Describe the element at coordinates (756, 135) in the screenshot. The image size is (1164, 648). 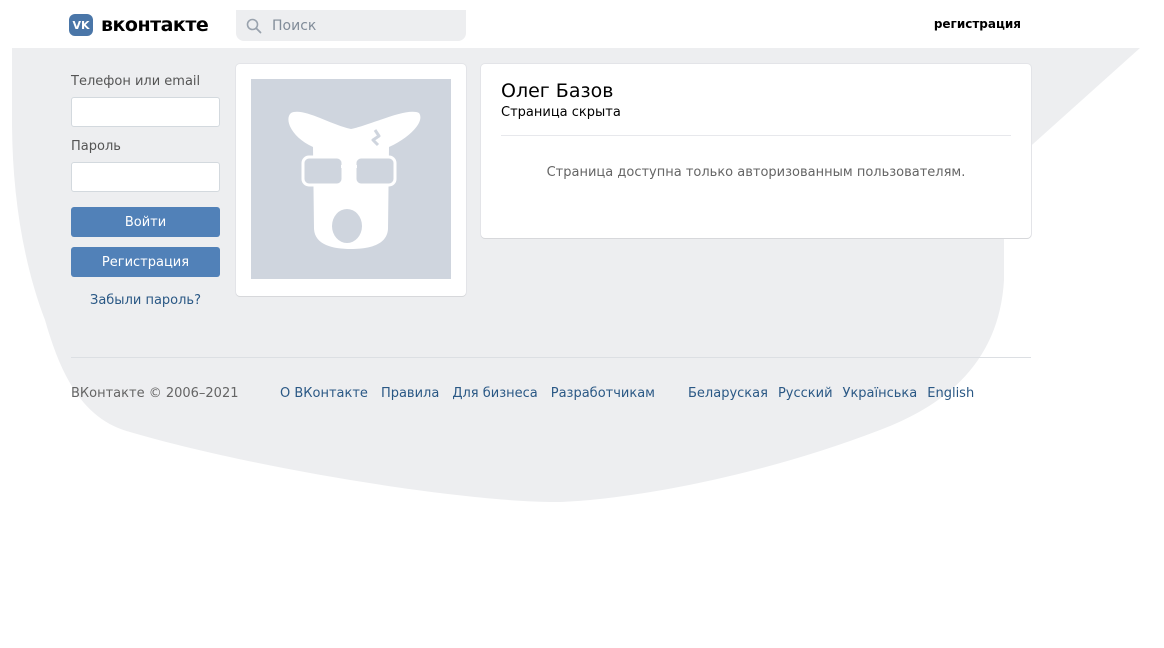
I see `profile-divider` at that location.